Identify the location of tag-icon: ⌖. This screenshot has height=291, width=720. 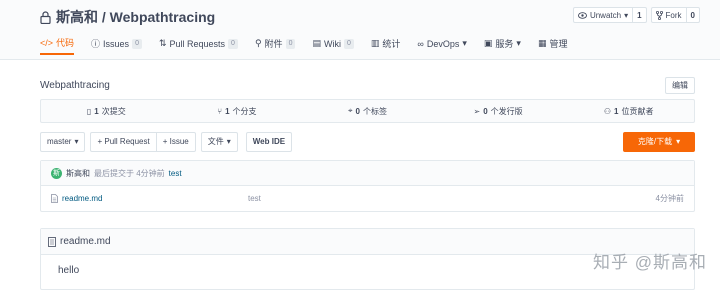
(350, 110).